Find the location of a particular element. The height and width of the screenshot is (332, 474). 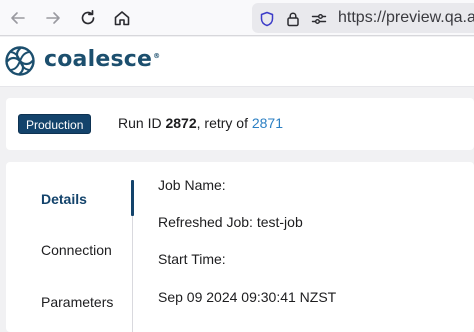

url-bar: https://preview.qa.app is located at coordinates (363, 18).